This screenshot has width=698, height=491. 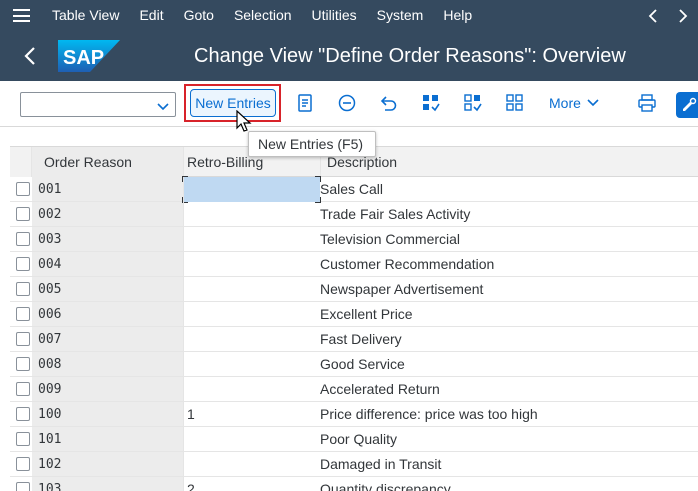 I want to click on table-row: 003 Television Commercial, so click(x=354, y=239).